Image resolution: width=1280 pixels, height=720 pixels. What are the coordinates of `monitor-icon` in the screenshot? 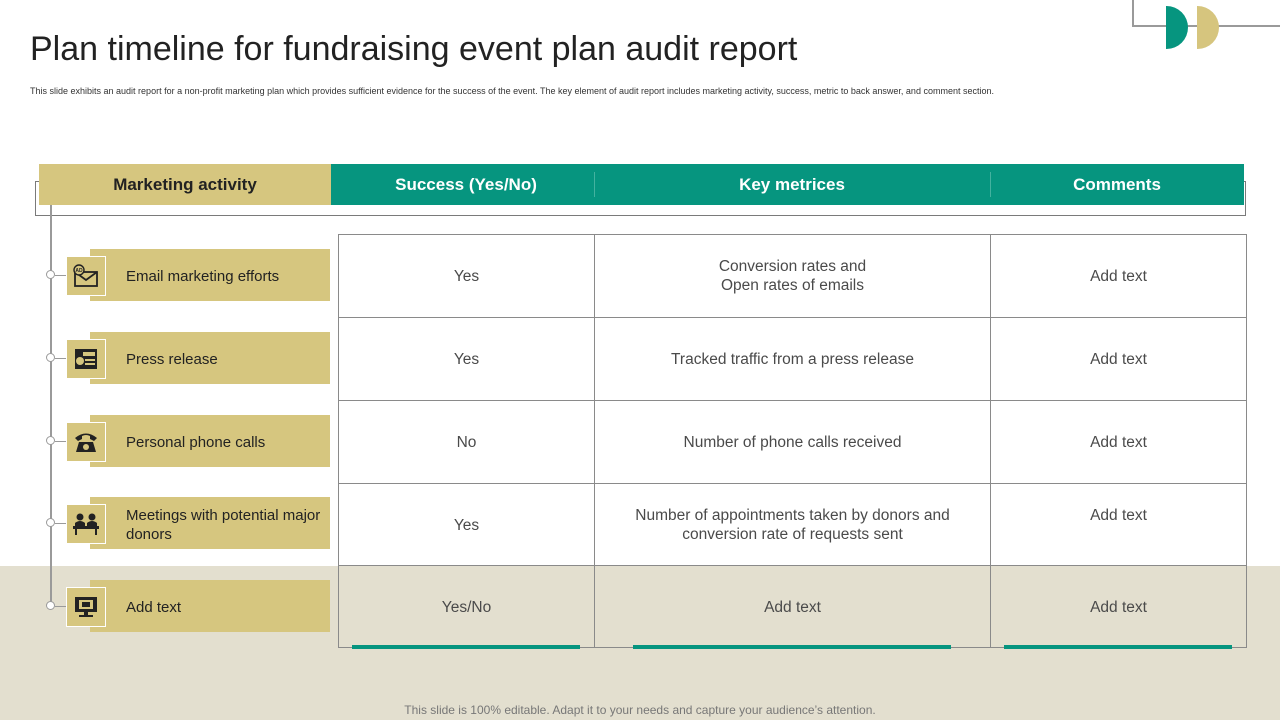 It's located at (86, 607).